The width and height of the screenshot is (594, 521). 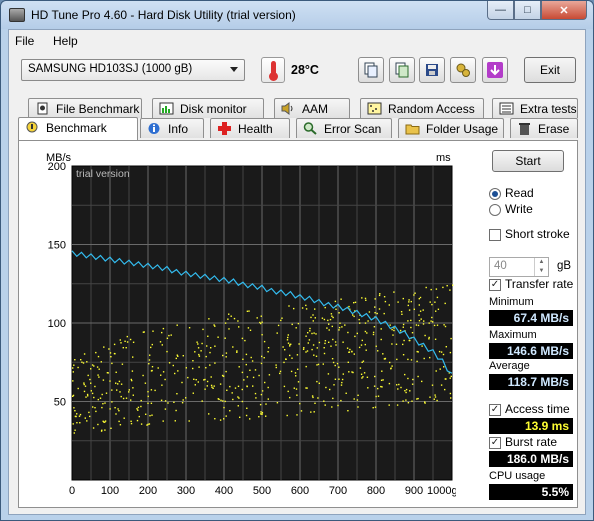 I want to click on copy-screenshot-button, so click(x=402, y=70).